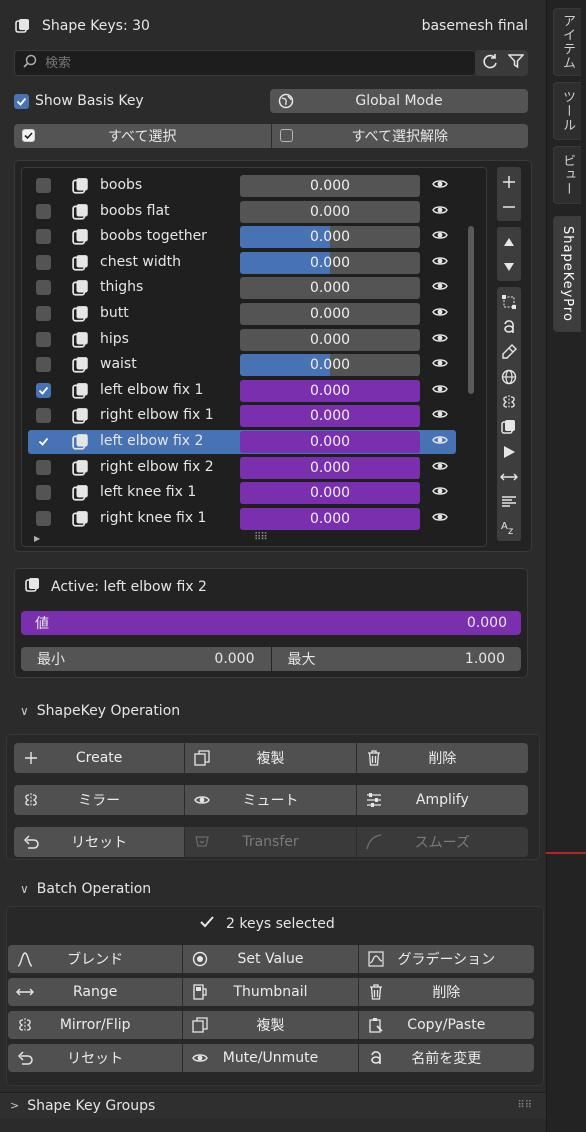  Describe the element at coordinates (153, 236) in the screenshot. I see `shape-key-name: boobs together` at that location.